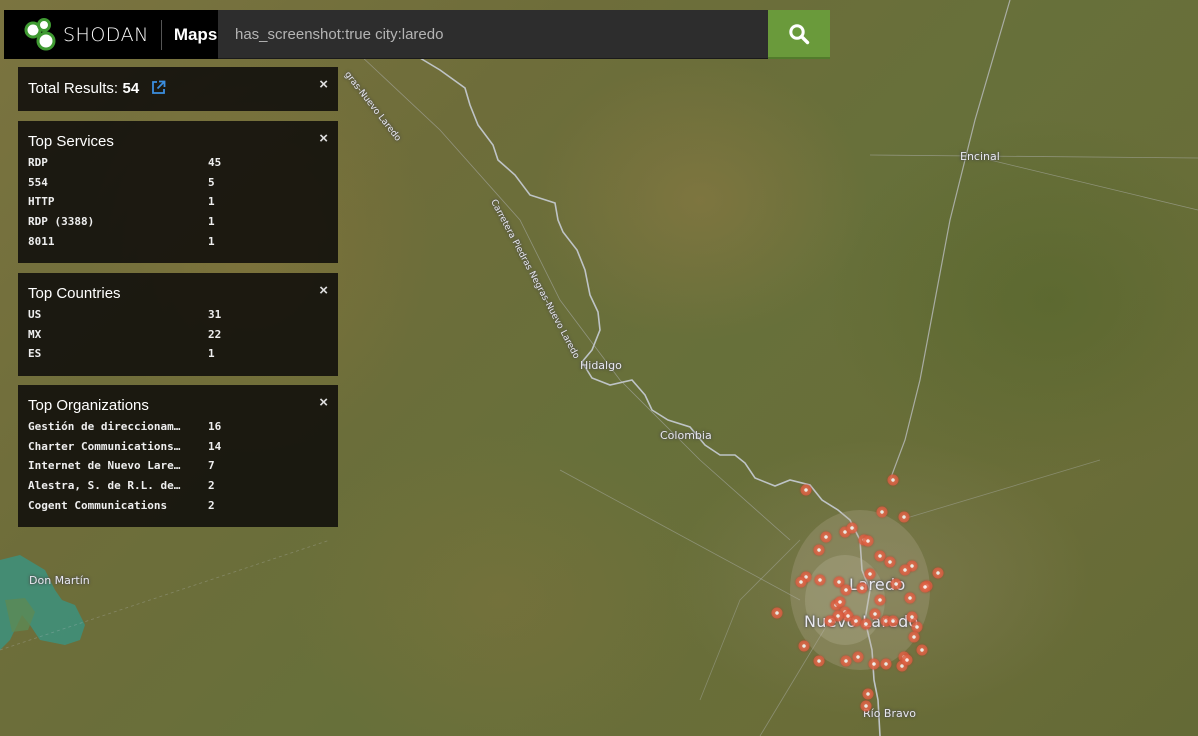 The height and width of the screenshot is (736, 1198). What do you see at coordinates (71, 141) in the screenshot?
I see `panel-title: Top Services` at bounding box center [71, 141].